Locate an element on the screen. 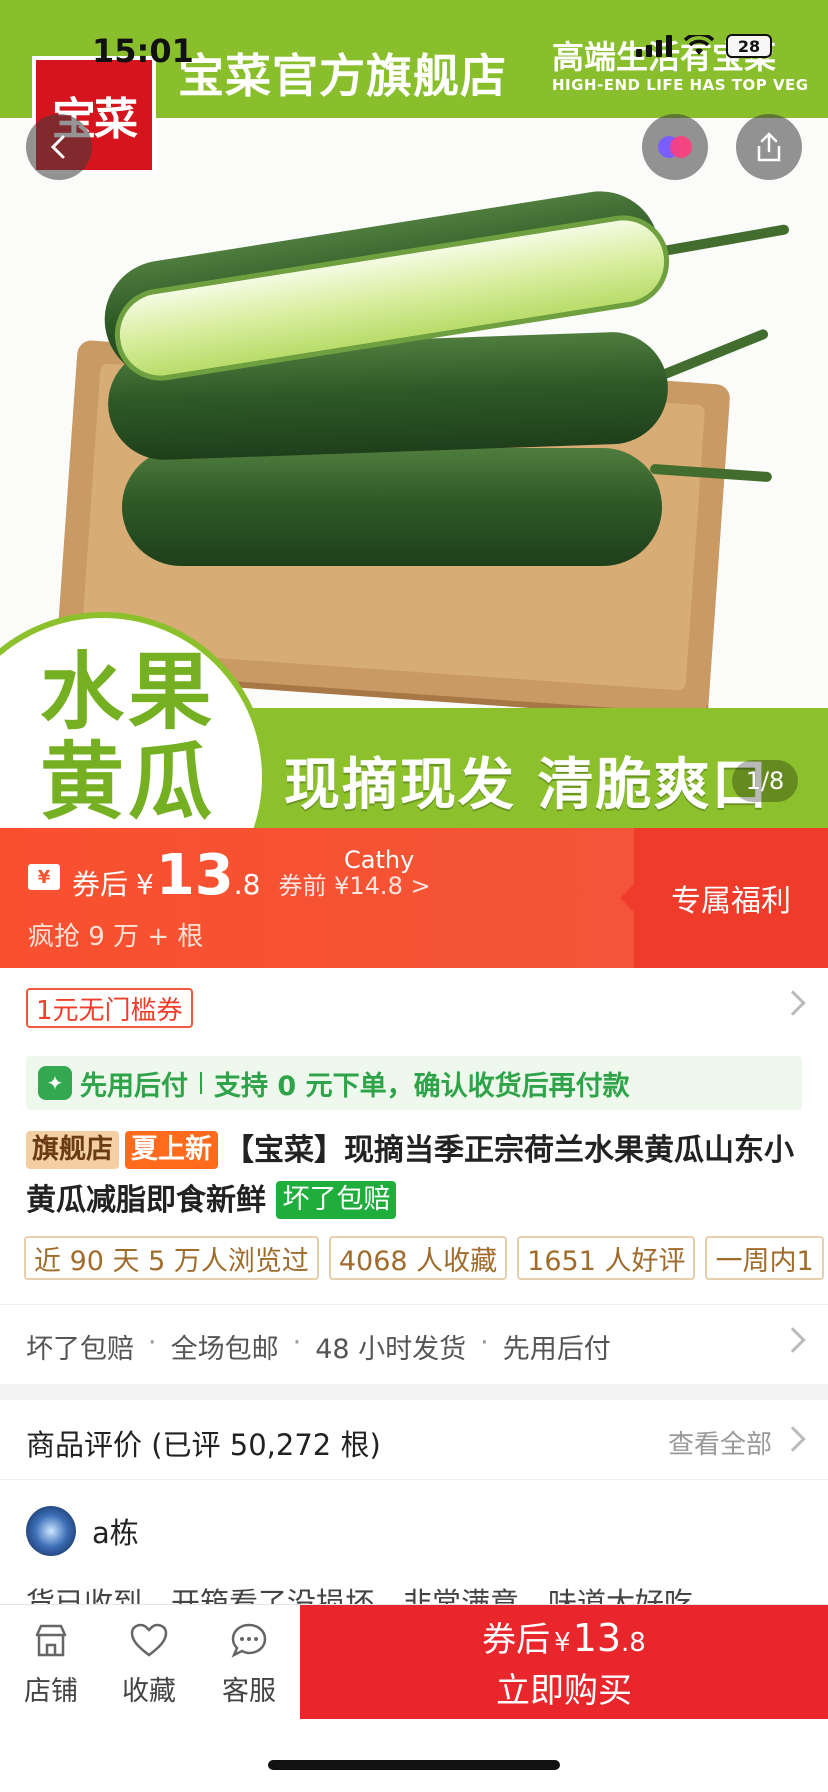  stat-chip: 近 90 天 5 万人浏览过 is located at coordinates (171, 1258).